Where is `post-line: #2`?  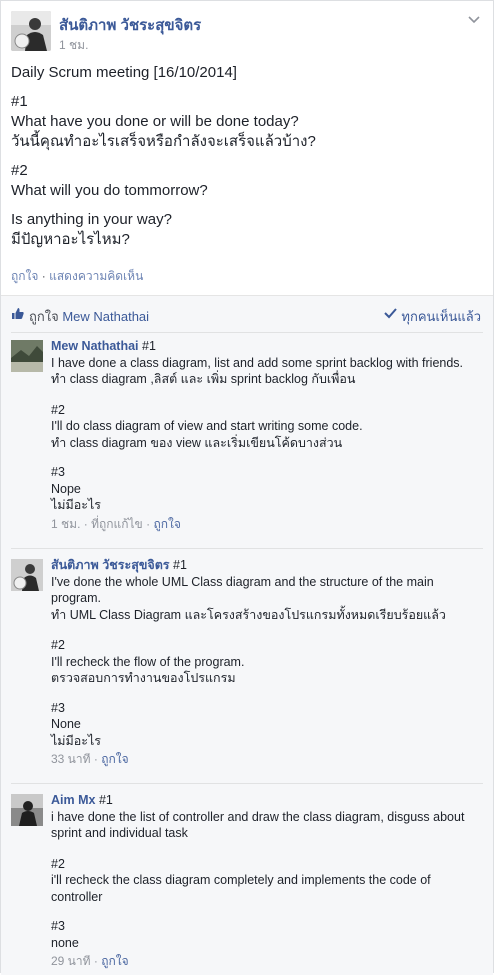
post-line: #2 is located at coordinates (19, 170).